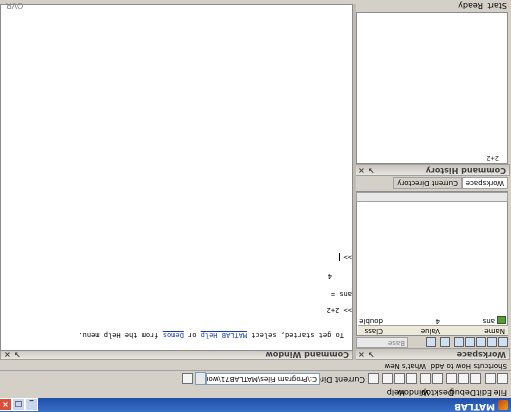 This screenshot has width=511, height=412. What do you see at coordinates (497, 5) in the screenshot?
I see `start-button: Start` at bounding box center [497, 5].